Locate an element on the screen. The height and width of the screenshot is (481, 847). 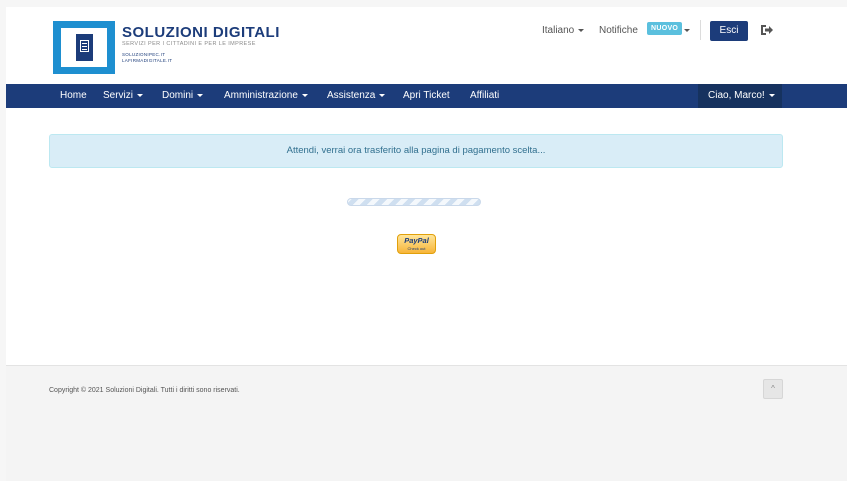
nav-assistenza: Assistenza is located at coordinates (356, 96).